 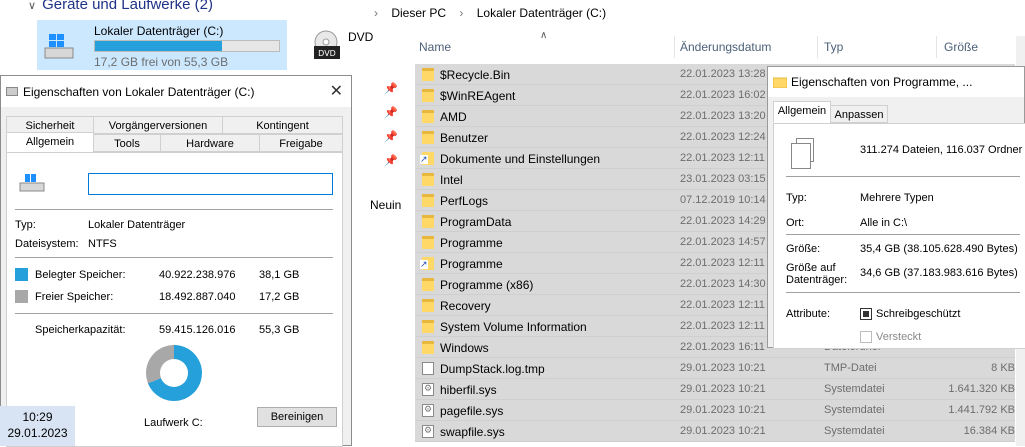 What do you see at coordinates (520, 159) in the screenshot?
I see `file-name: Dokumente und Einstellungen` at bounding box center [520, 159].